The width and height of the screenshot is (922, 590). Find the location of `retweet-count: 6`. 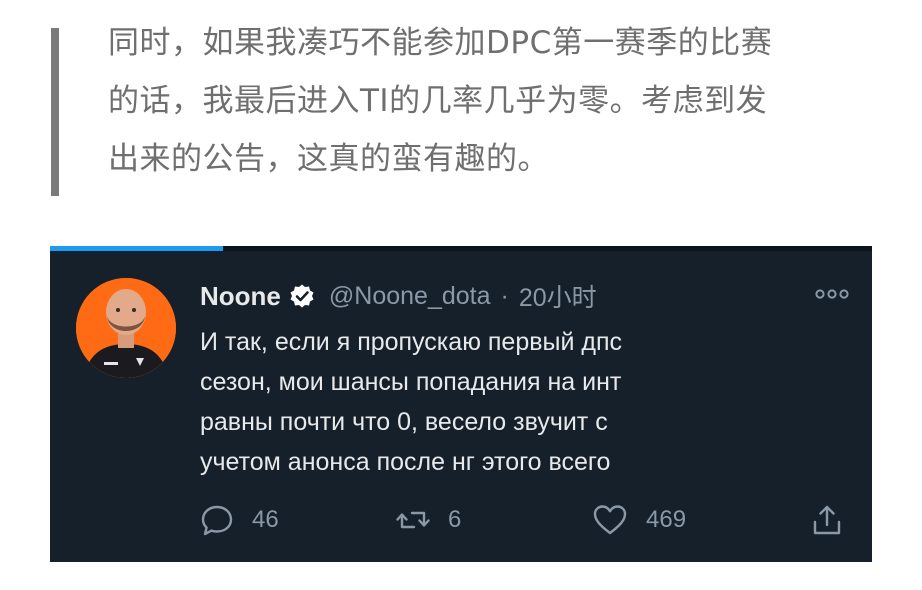

retweet-count: 6 is located at coordinates (455, 519).